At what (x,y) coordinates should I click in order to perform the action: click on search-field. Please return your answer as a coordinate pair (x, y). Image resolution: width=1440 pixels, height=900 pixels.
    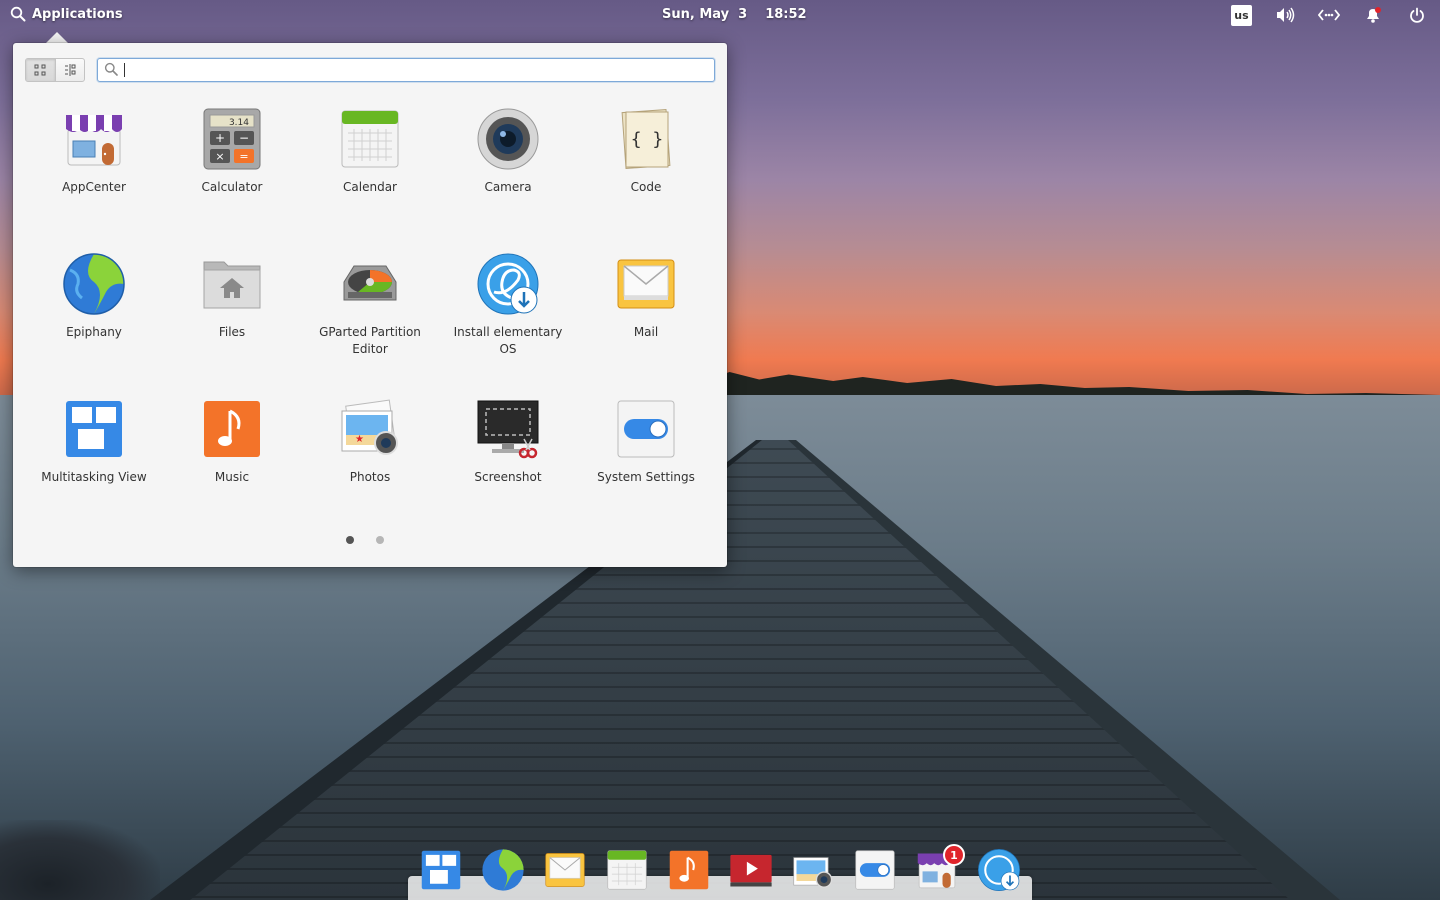
    Looking at the image, I should click on (406, 70).